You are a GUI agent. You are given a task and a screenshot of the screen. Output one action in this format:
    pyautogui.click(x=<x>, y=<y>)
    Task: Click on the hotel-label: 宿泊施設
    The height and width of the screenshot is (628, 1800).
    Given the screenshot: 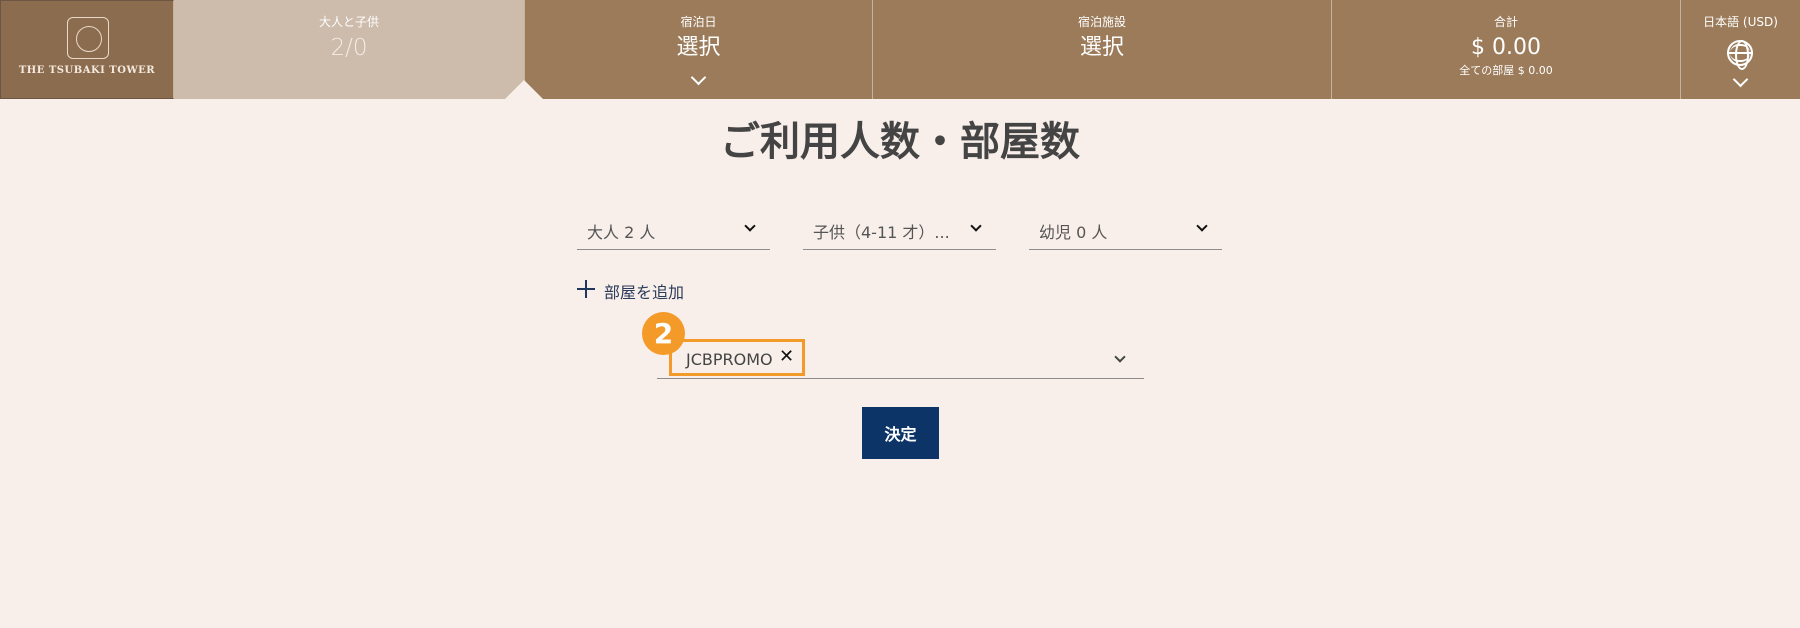 What is the action you would take?
    pyautogui.click(x=1101, y=22)
    